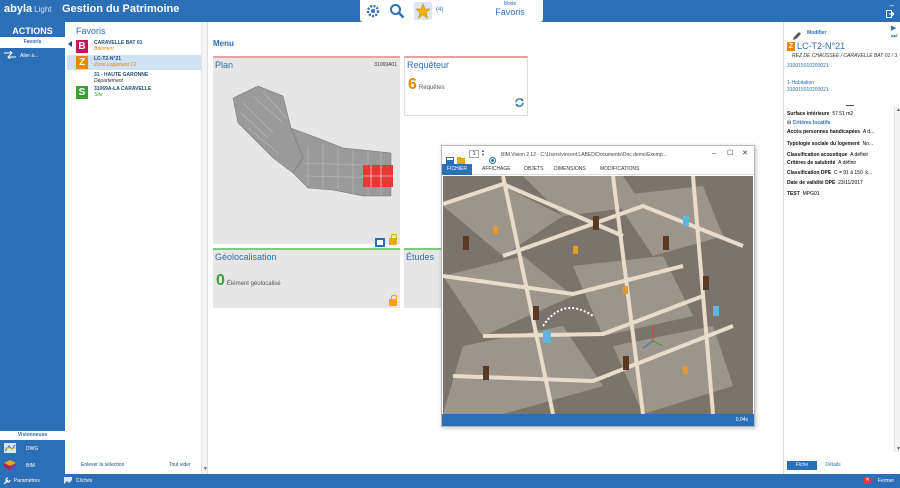 The width and height of the screenshot is (900, 488). What do you see at coordinates (373, 11) in the screenshot?
I see `settings-icon` at bounding box center [373, 11].